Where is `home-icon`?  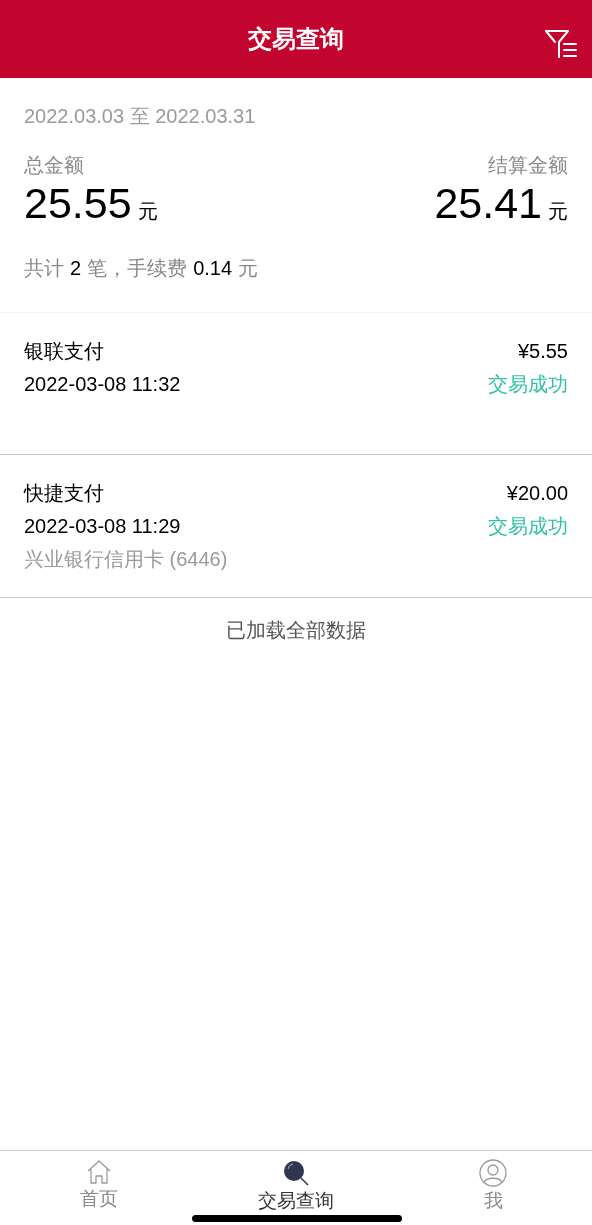 home-icon is located at coordinates (98, 1172).